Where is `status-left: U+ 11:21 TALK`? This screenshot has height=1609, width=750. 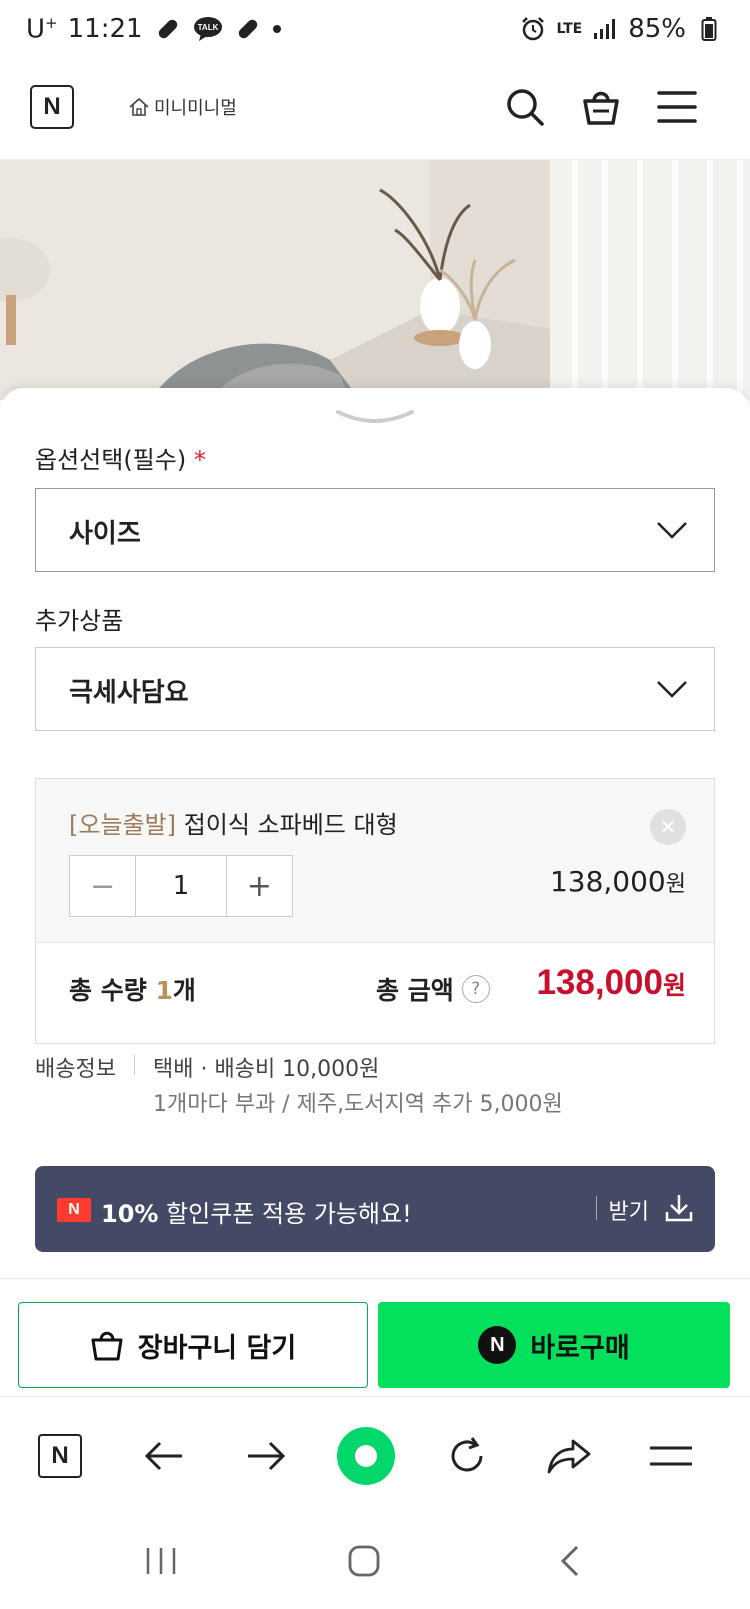 status-left: U+ 11:21 TALK is located at coordinates (153, 29).